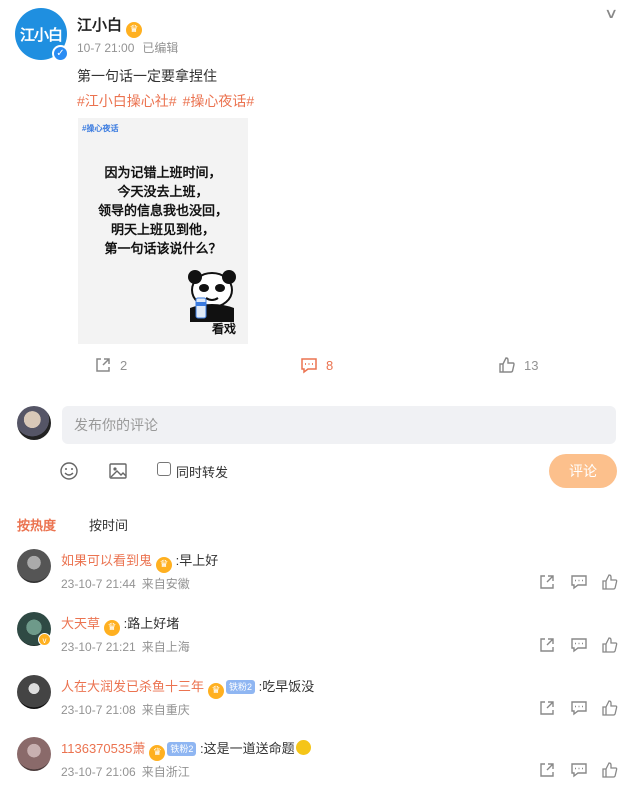 Image resolution: width=632 pixels, height=793 pixels. I want to click on share-count: 2, so click(124, 365).